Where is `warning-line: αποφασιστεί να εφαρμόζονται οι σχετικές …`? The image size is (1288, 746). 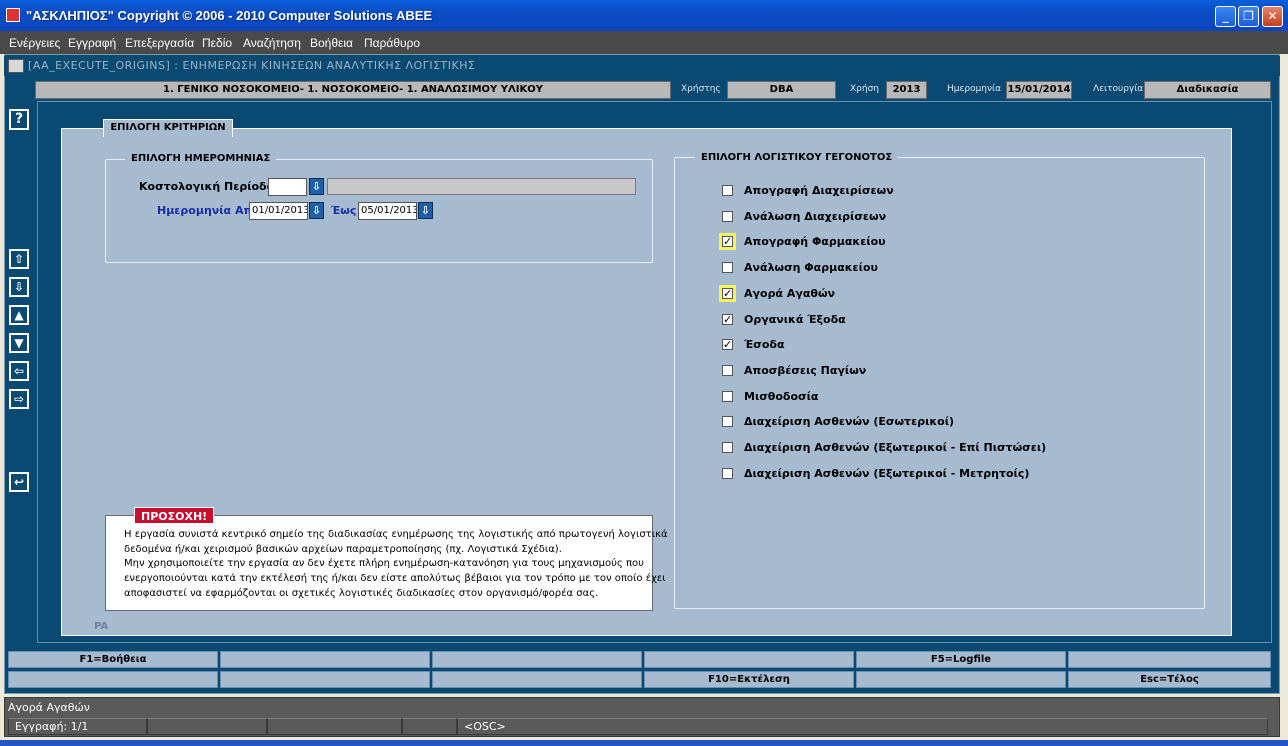
warning-line: αποφασιστεί να εφαρμόζονται οι σχετικές … is located at coordinates (361, 593).